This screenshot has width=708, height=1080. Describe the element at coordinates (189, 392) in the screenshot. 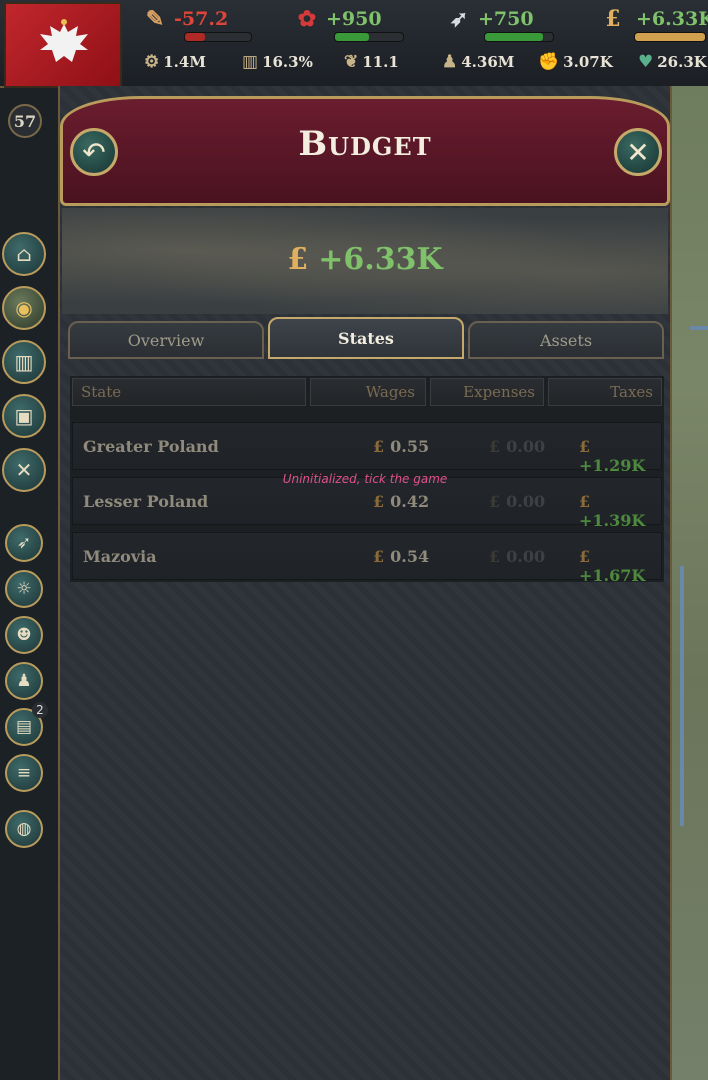

I see `header-state: State` at that location.